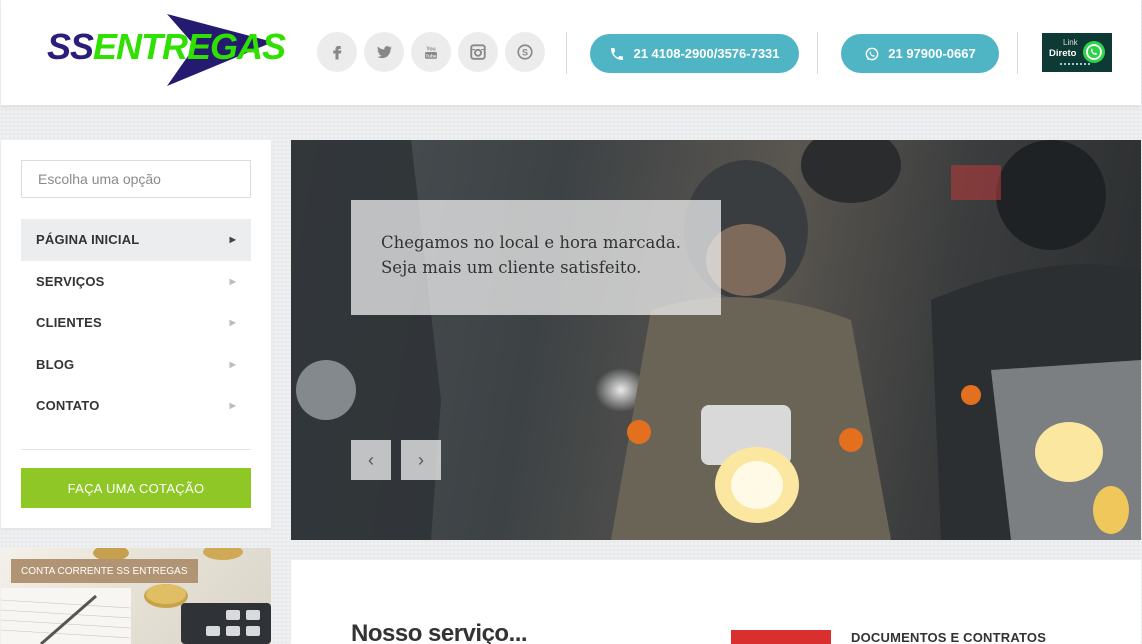 The image size is (1142, 644). Describe the element at coordinates (136, 365) in the screenshot. I see `sidebar-item-blog: BLOG ▶` at that location.